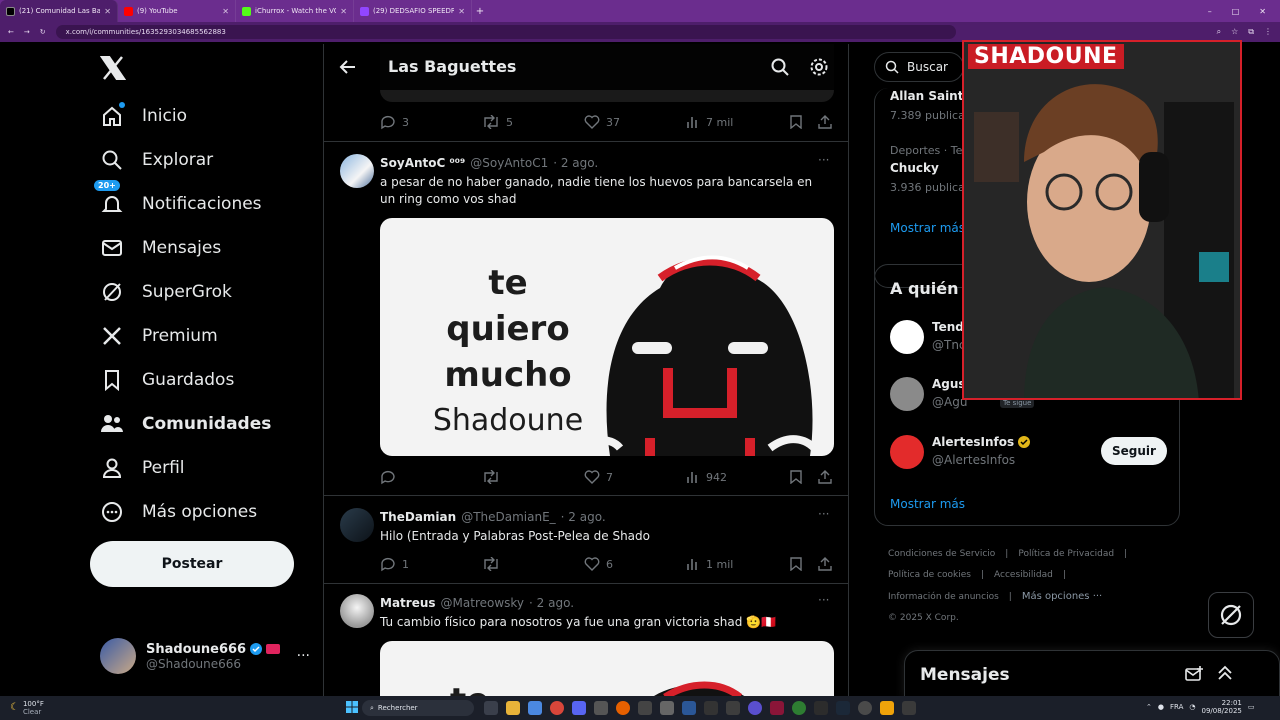  Describe the element at coordinates (352, 707) in the screenshot. I see `windows-start-icon` at that location.